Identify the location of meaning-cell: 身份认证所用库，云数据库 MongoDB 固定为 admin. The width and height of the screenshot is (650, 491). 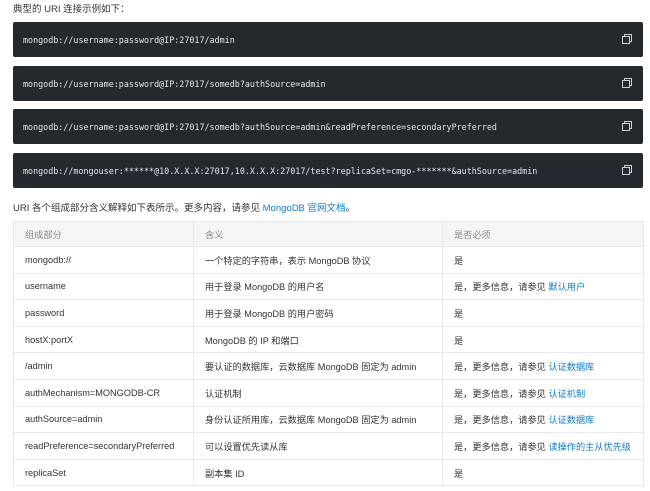
(318, 419).